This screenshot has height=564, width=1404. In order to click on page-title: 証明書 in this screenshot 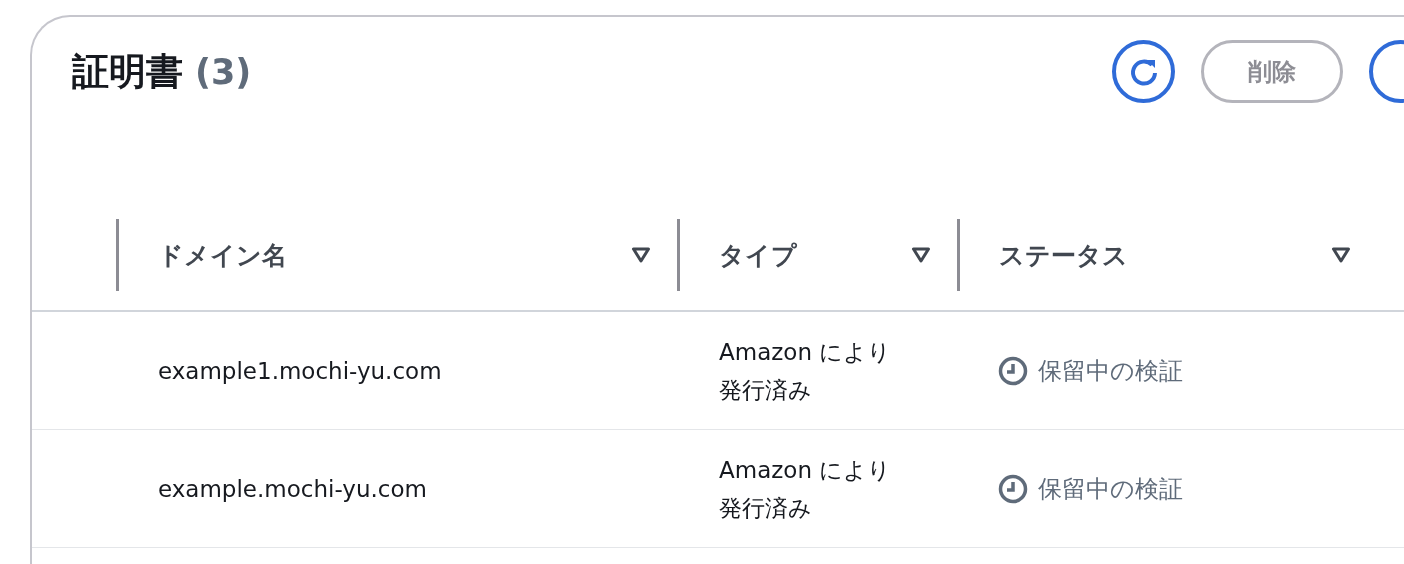, I will do `click(127, 71)`.